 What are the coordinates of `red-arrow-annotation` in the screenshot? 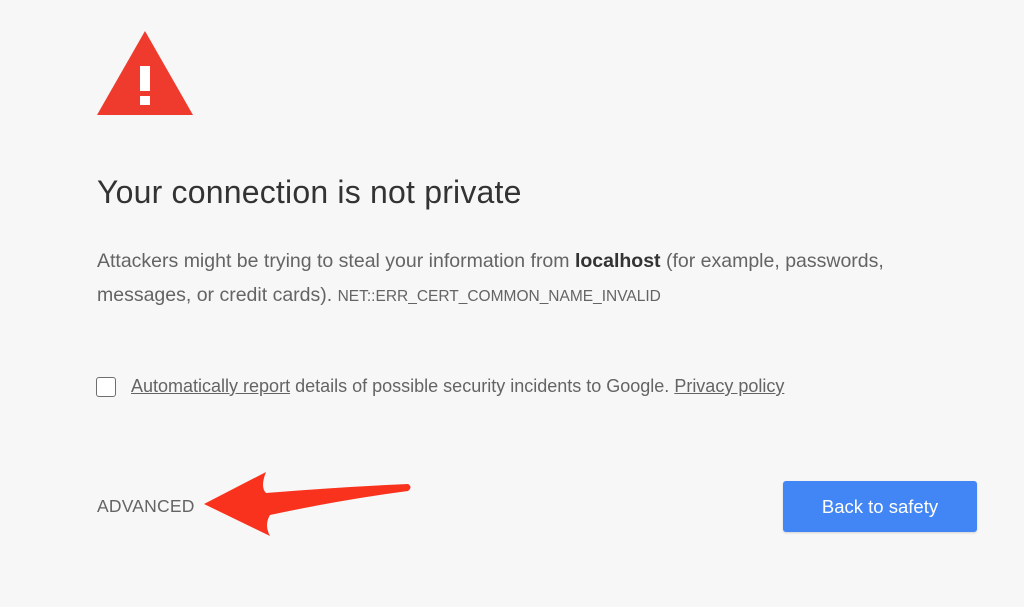 It's located at (307, 504).